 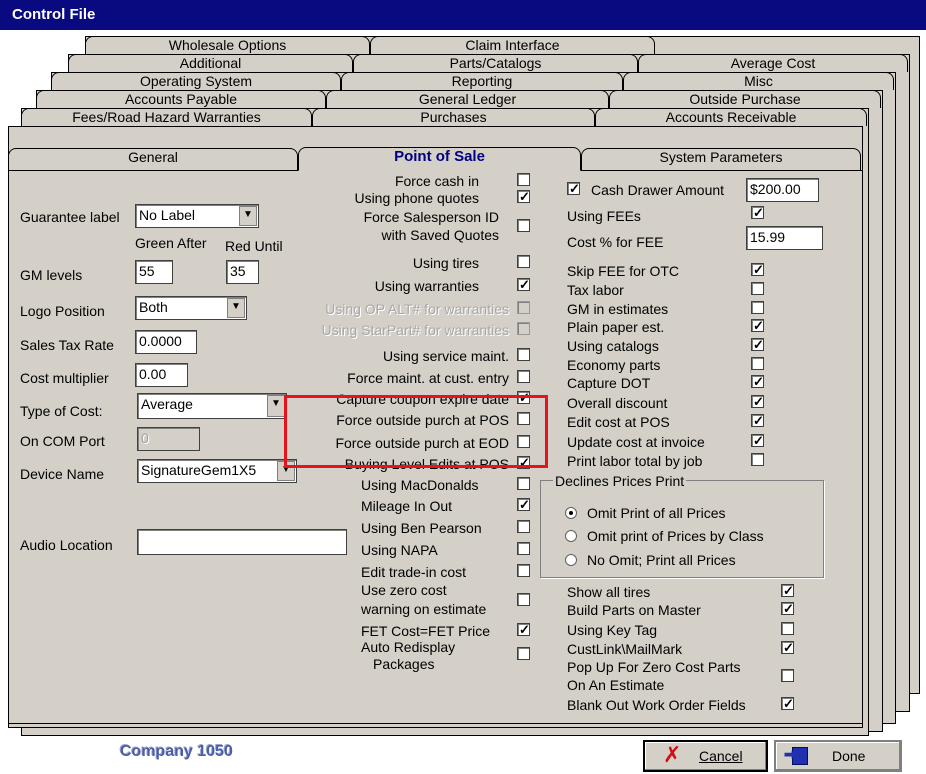 What do you see at coordinates (571, 536) in the screenshot?
I see `omit-by-class-radio` at bounding box center [571, 536].